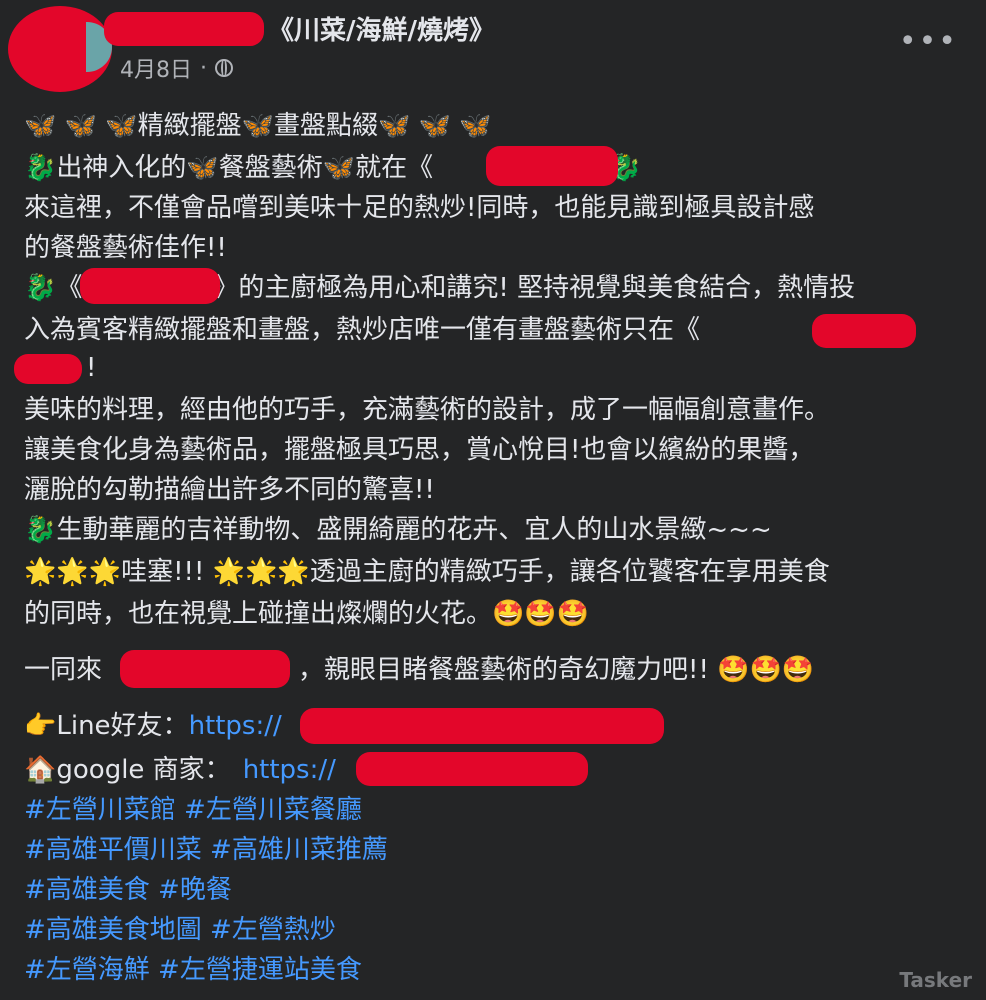 The width and height of the screenshot is (986, 1000). Describe the element at coordinates (258, 126) in the screenshot. I see `body-line-1: 🦋 🦋 🦋精緻擺盤🦋畫盤點綴🦋 🦋 🦋` at that location.